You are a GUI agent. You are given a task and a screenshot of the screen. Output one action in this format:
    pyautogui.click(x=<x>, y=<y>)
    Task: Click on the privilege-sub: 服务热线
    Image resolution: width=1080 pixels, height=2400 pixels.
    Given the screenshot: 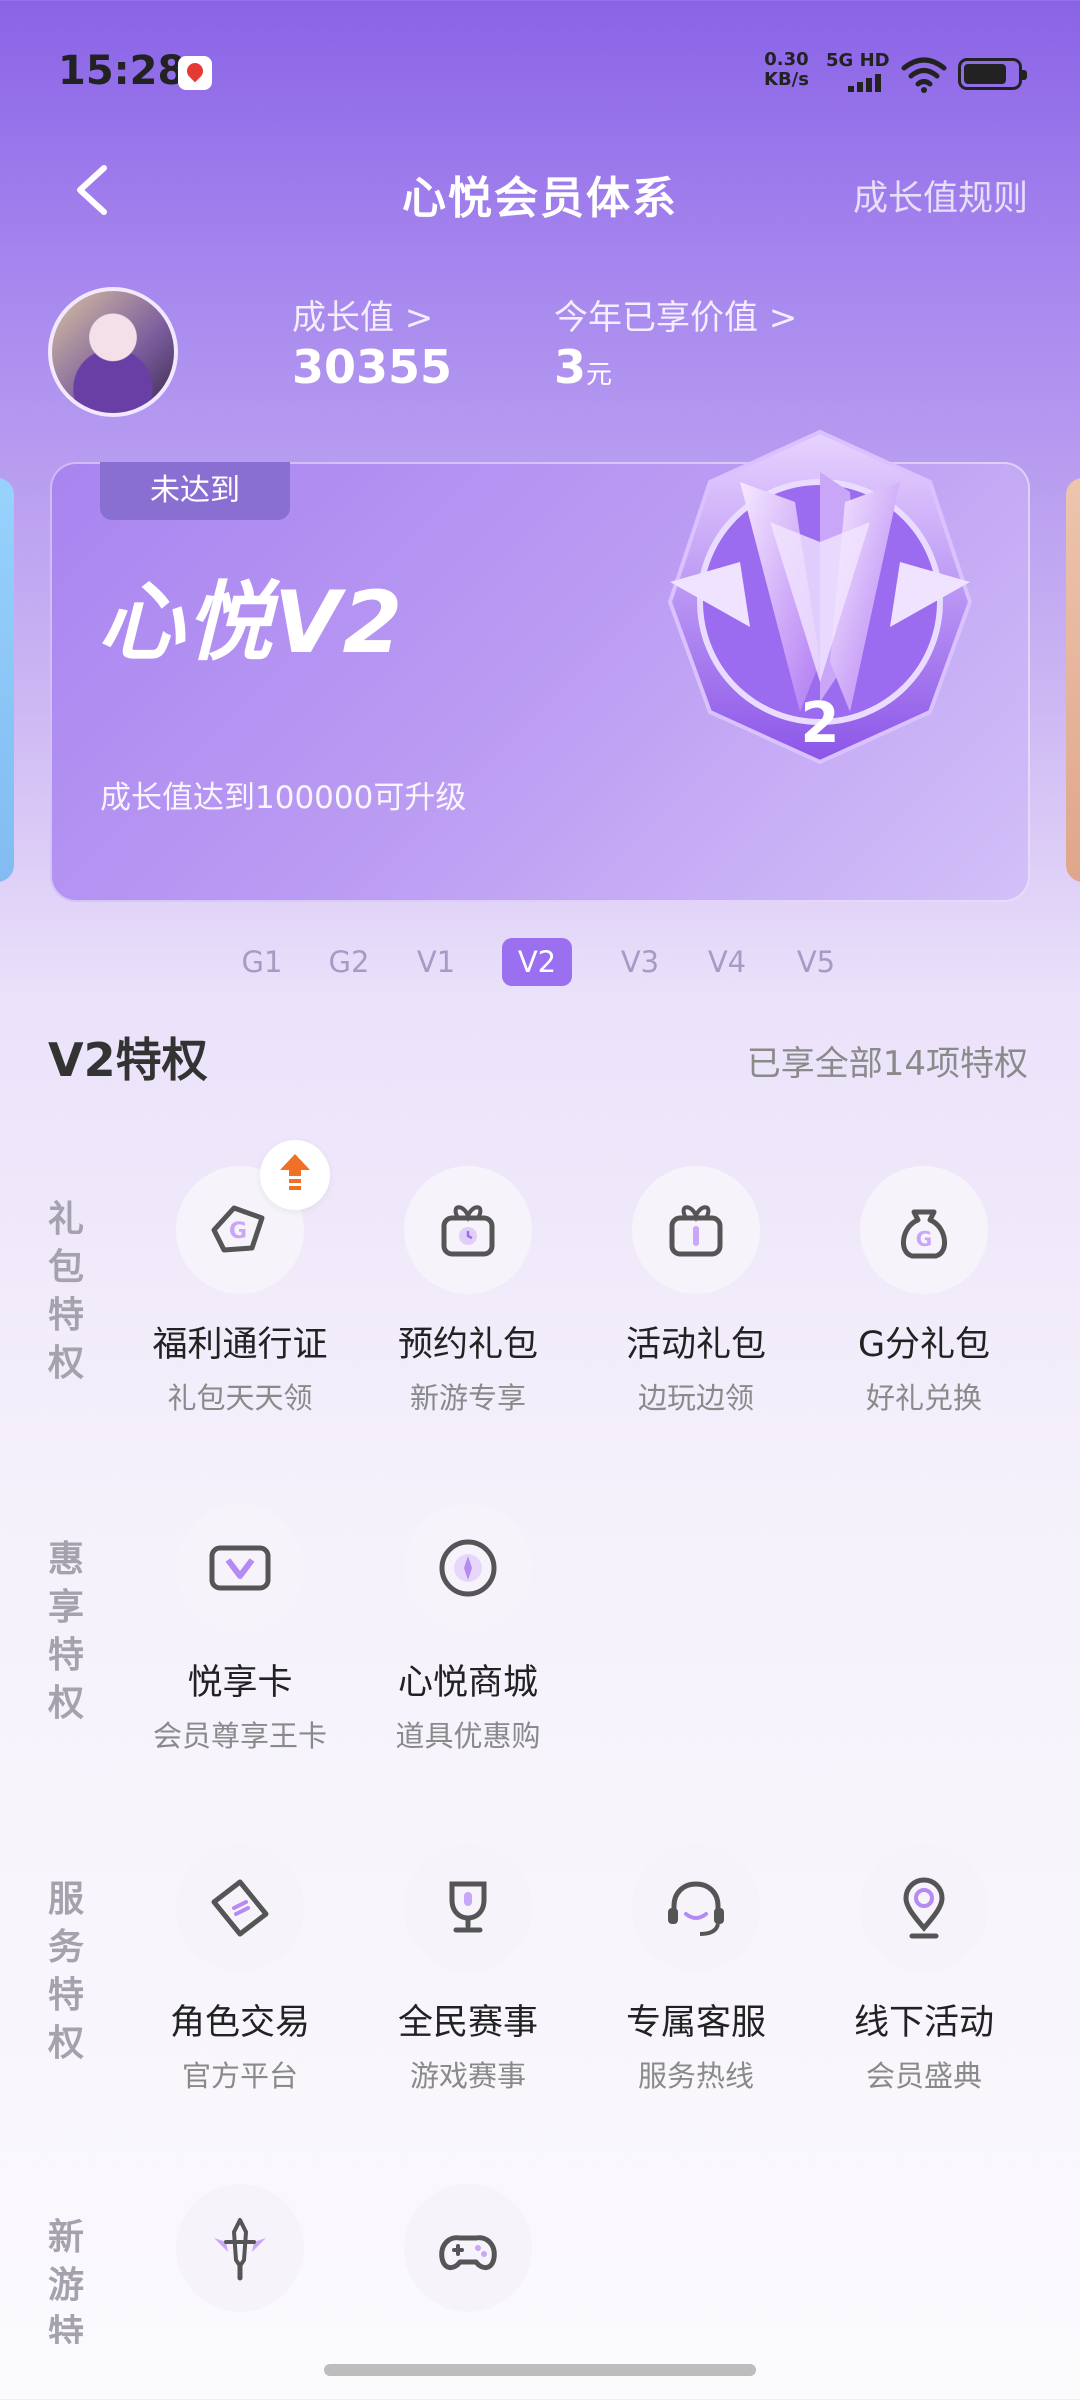 What is the action you would take?
    pyautogui.click(x=695, y=2076)
    